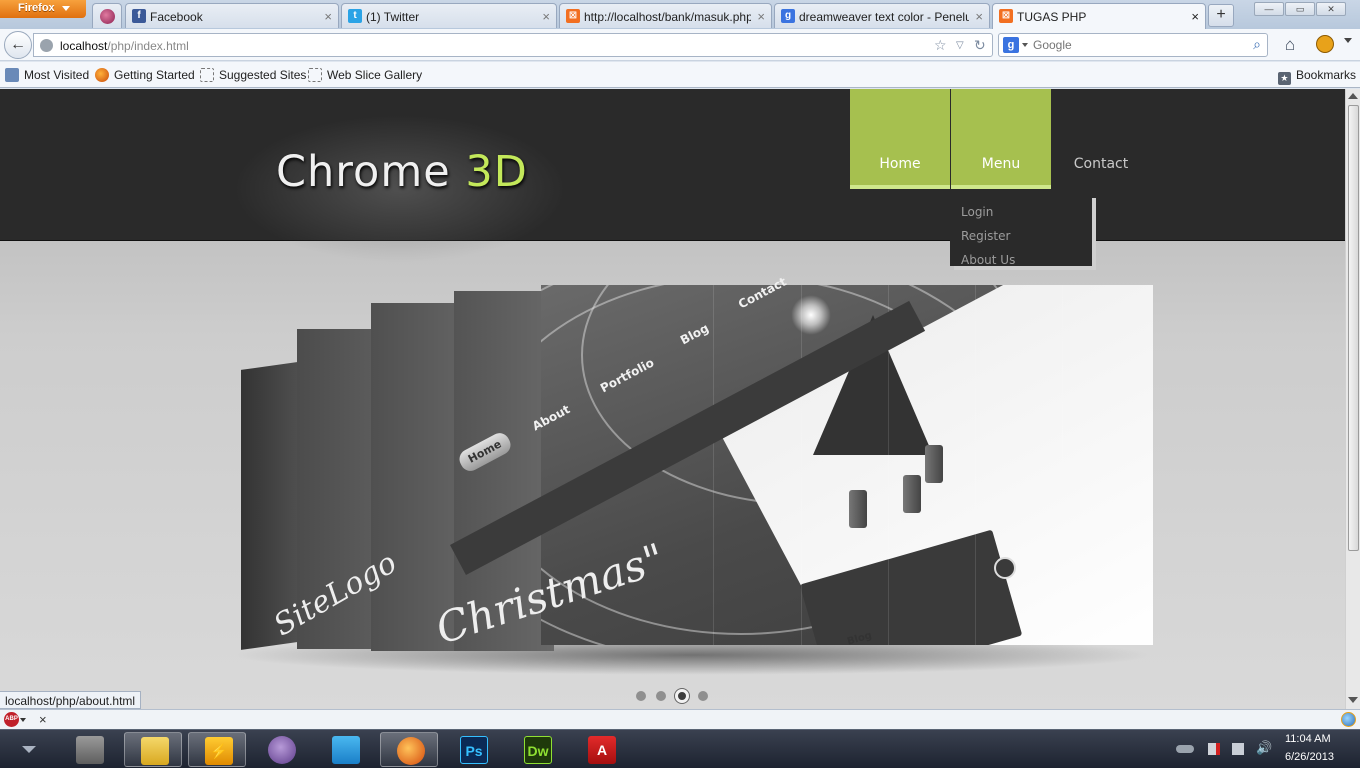 This screenshot has width=1360, height=768. I want to click on bookmark-label: Suggested Sites, so click(263, 75).